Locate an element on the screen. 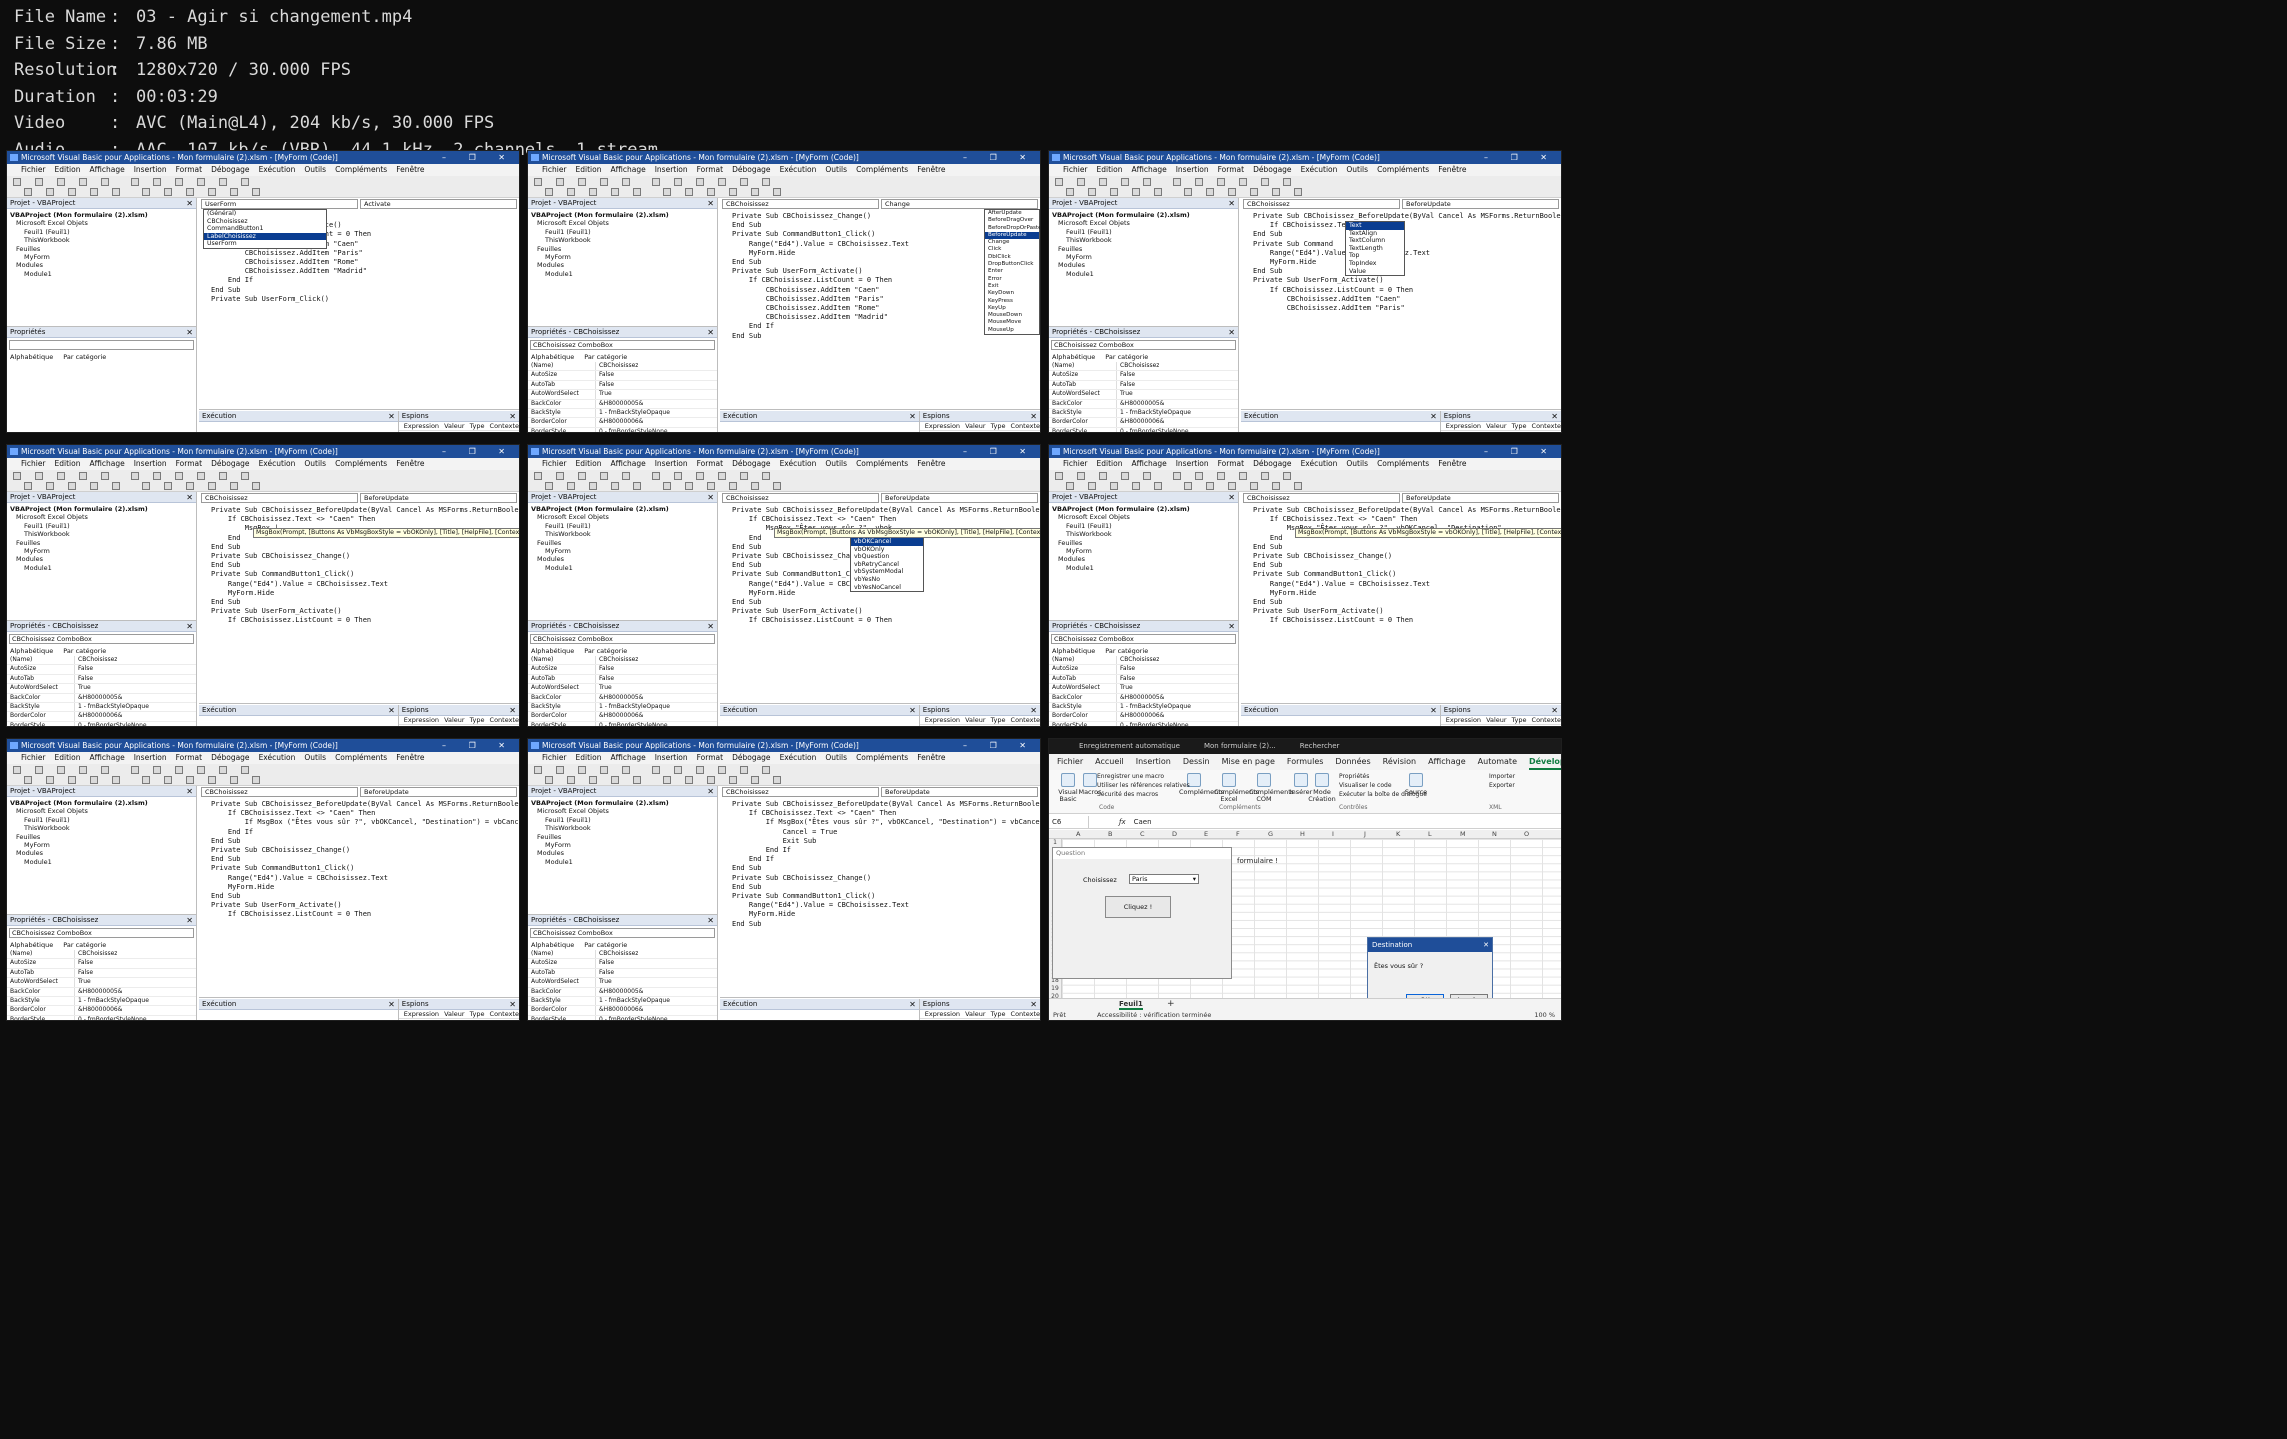 The width and height of the screenshot is (2287, 1439). properties-tab: Par catégorie is located at coordinates (84, 357).